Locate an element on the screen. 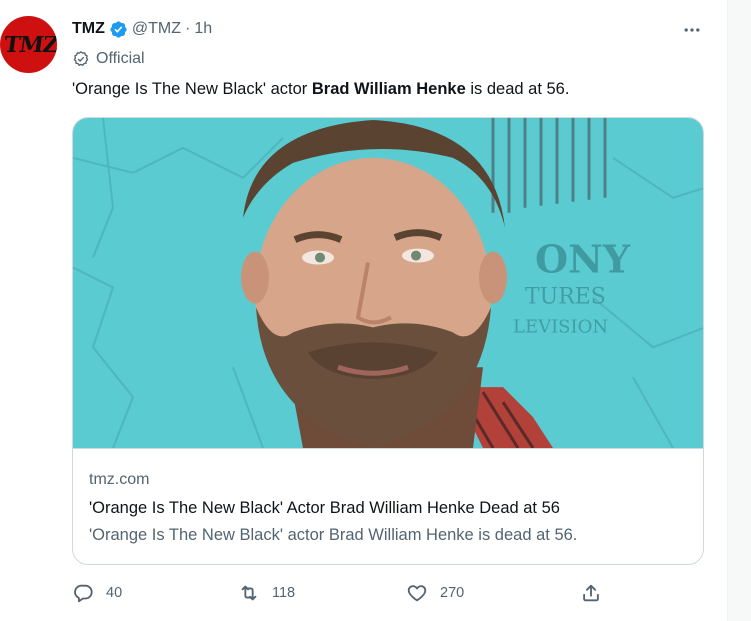  avatar-logo: TMZ is located at coordinates (29, 44).